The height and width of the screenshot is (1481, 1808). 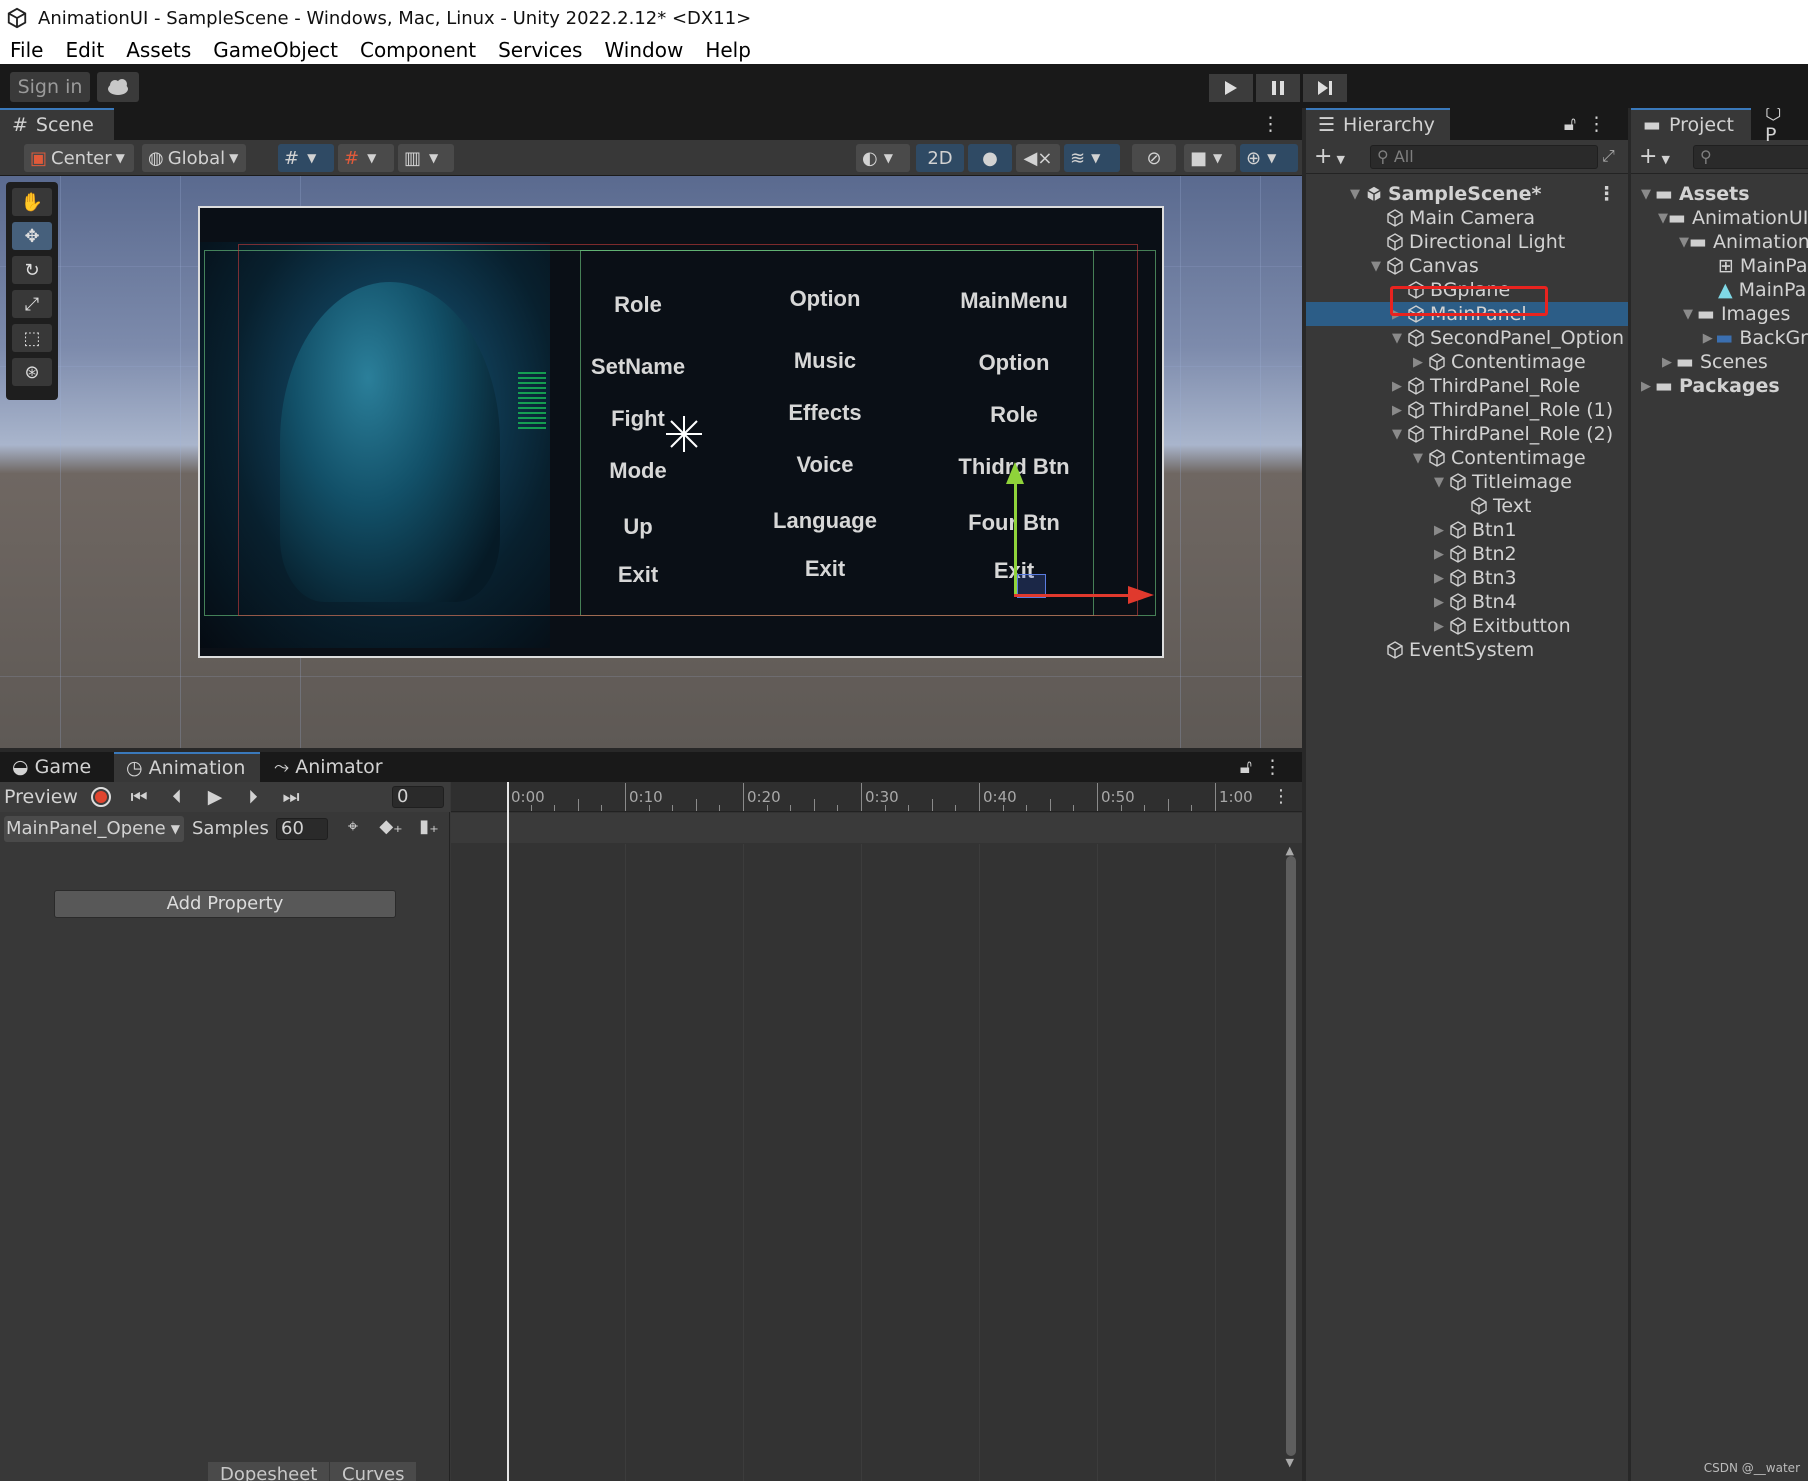 I want to click on scene-btn-language: Language, so click(x=825, y=521).